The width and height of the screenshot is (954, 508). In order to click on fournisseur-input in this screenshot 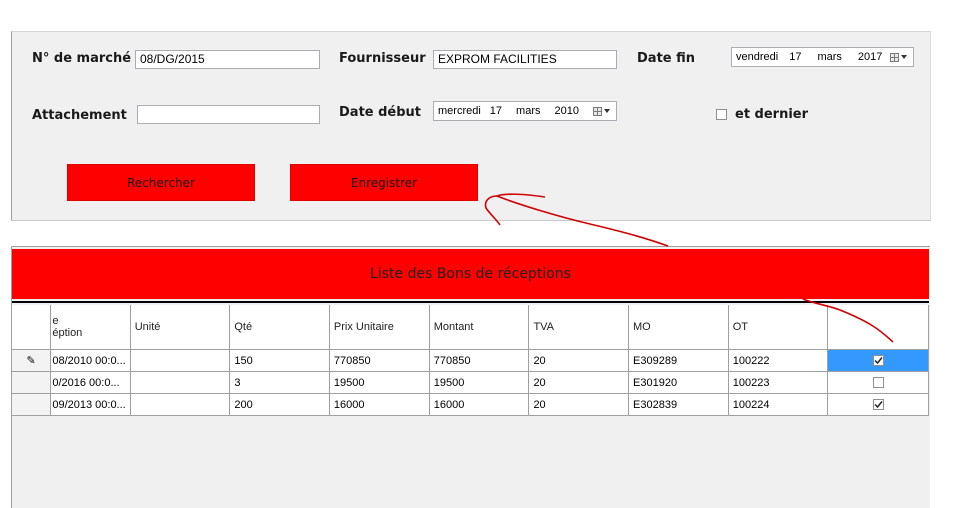, I will do `click(525, 59)`.